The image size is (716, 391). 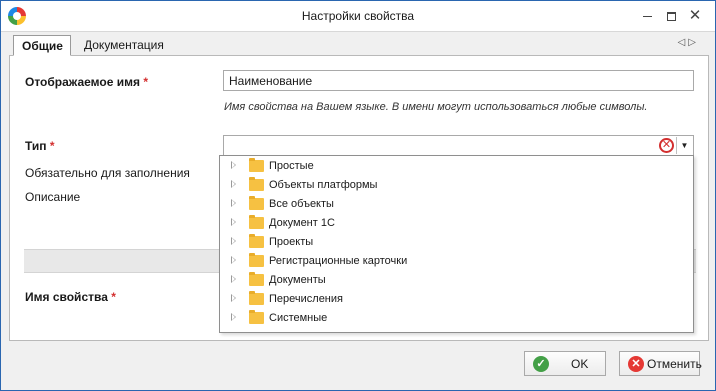 What do you see at coordinates (456, 185) in the screenshot?
I see `list-item: Объекты платформы` at bounding box center [456, 185].